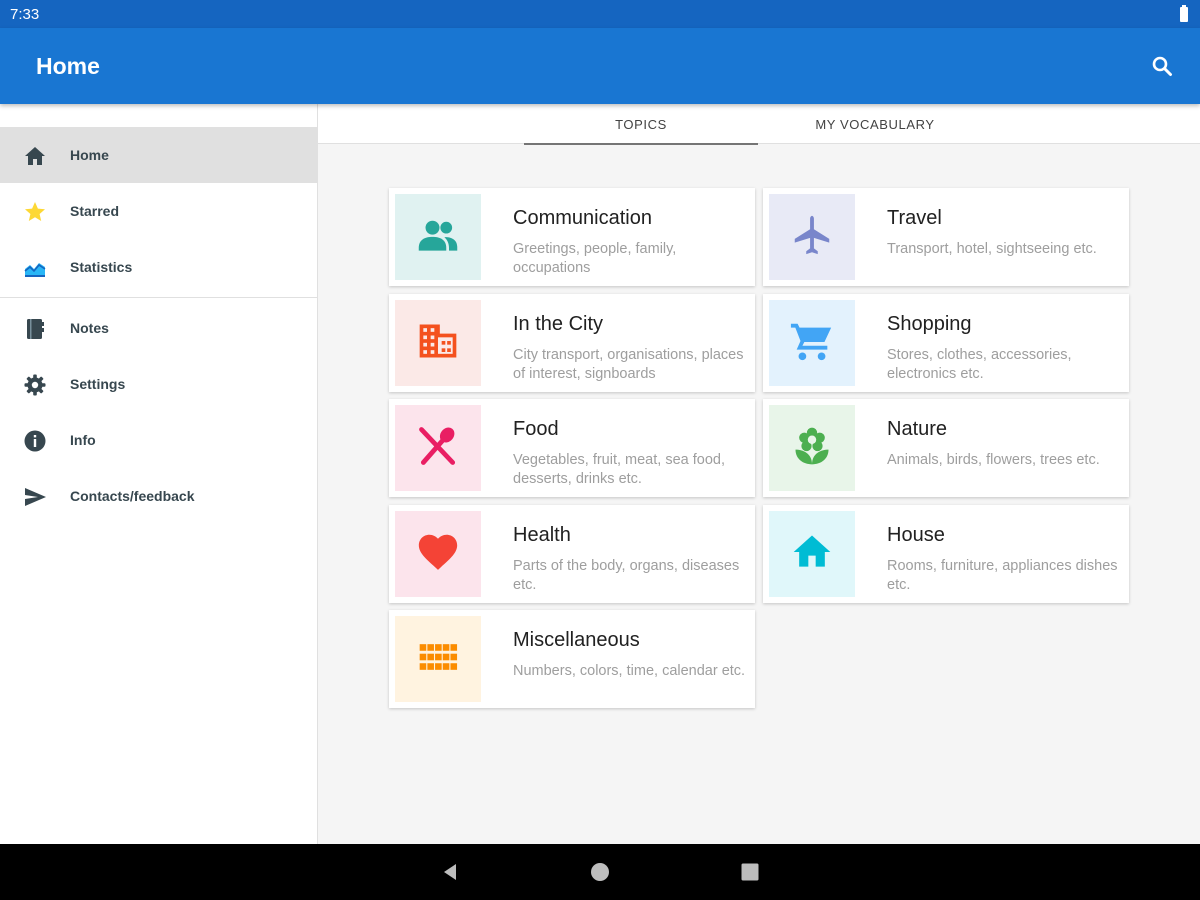  I want to click on people-icon, so click(438, 237).